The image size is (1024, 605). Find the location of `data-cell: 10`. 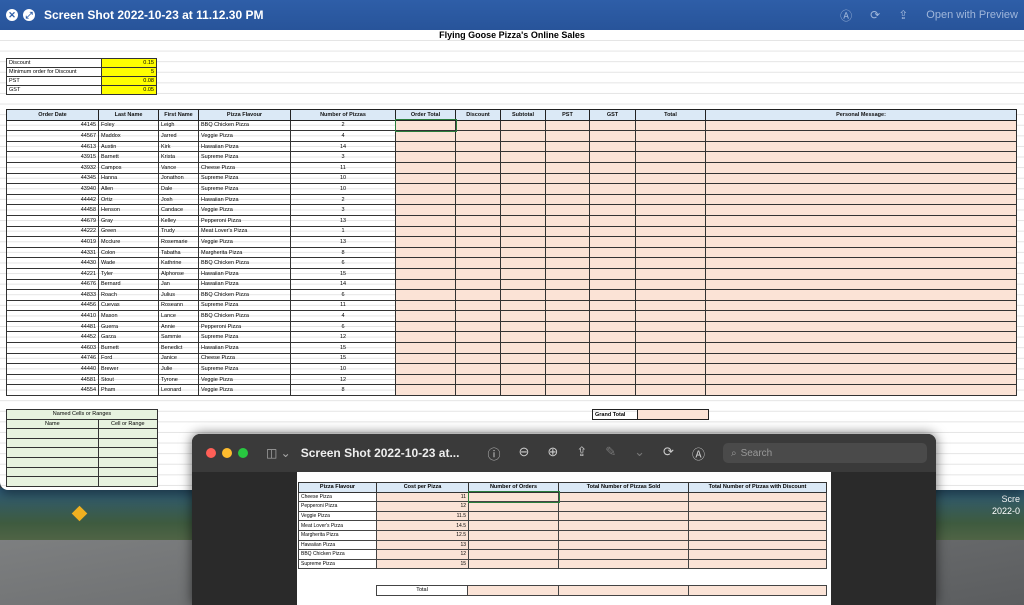

data-cell: 10 is located at coordinates (343, 178).